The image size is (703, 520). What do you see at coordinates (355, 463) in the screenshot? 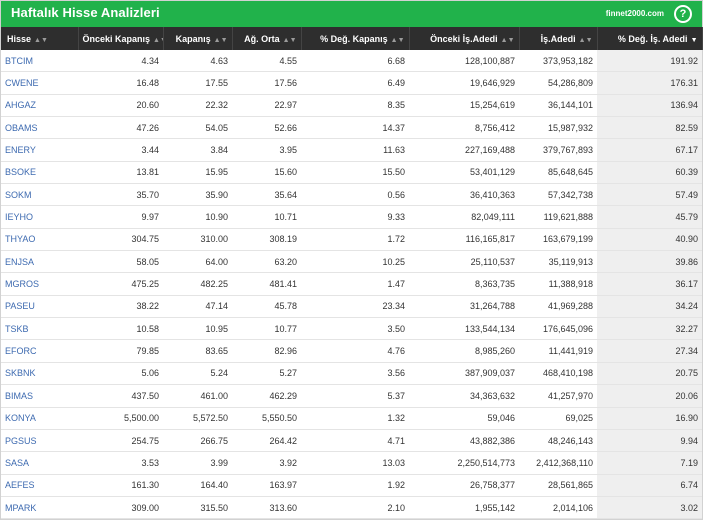
I see `cell-close-change-pct: 13.03` at bounding box center [355, 463].